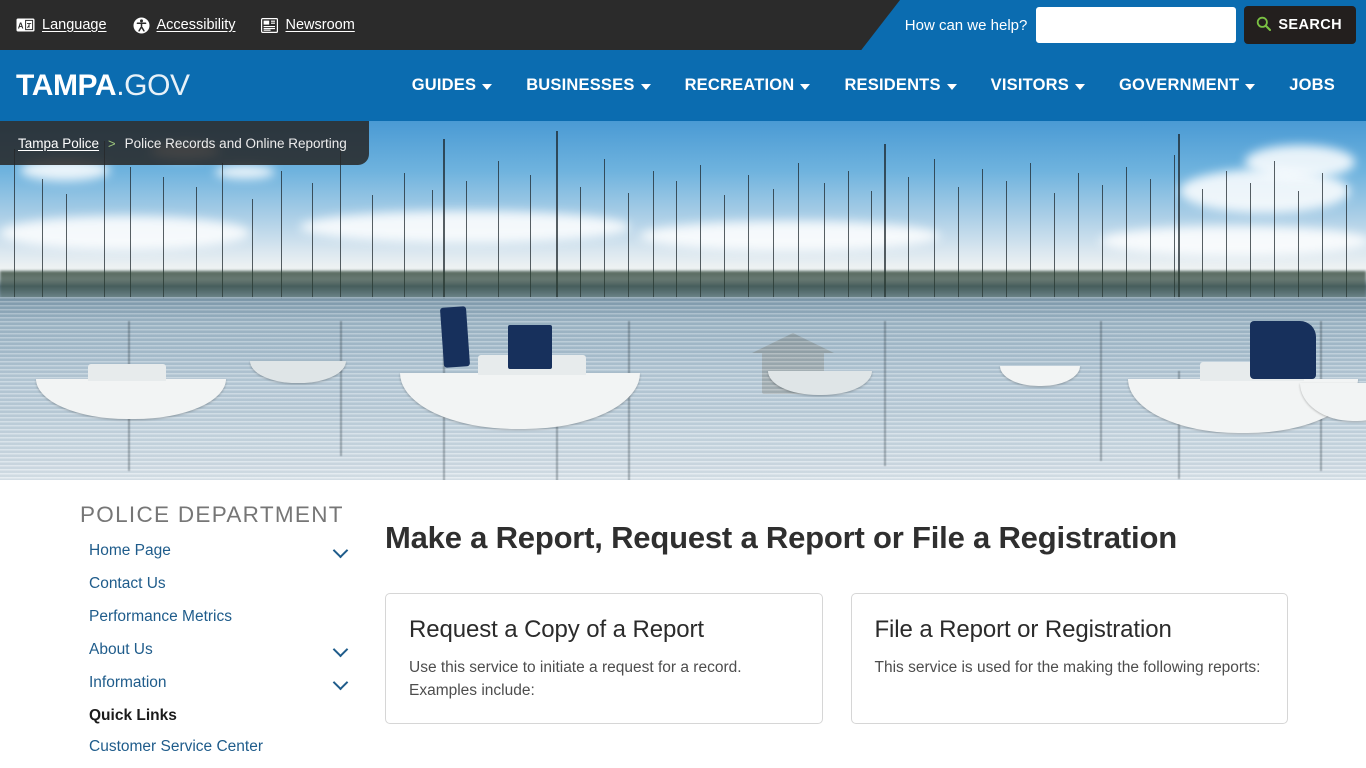  What do you see at coordinates (153, 85) in the screenshot?
I see `brand-secondary: .GOV` at bounding box center [153, 85].